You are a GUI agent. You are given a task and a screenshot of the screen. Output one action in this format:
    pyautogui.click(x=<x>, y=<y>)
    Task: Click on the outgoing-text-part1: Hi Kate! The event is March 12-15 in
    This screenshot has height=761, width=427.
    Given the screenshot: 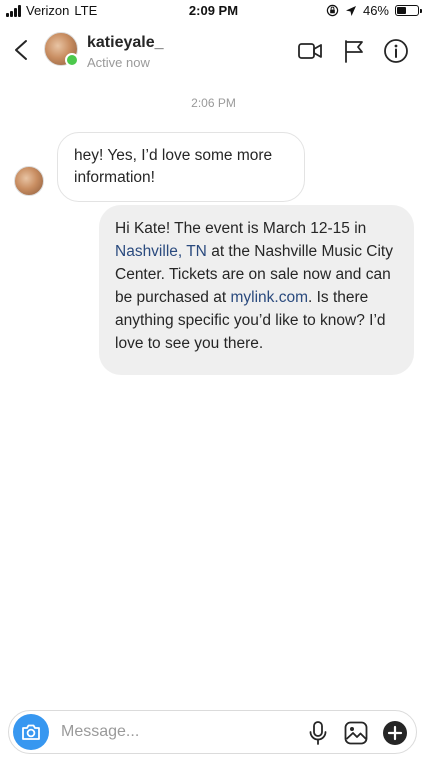 What is the action you would take?
    pyautogui.click(x=241, y=228)
    